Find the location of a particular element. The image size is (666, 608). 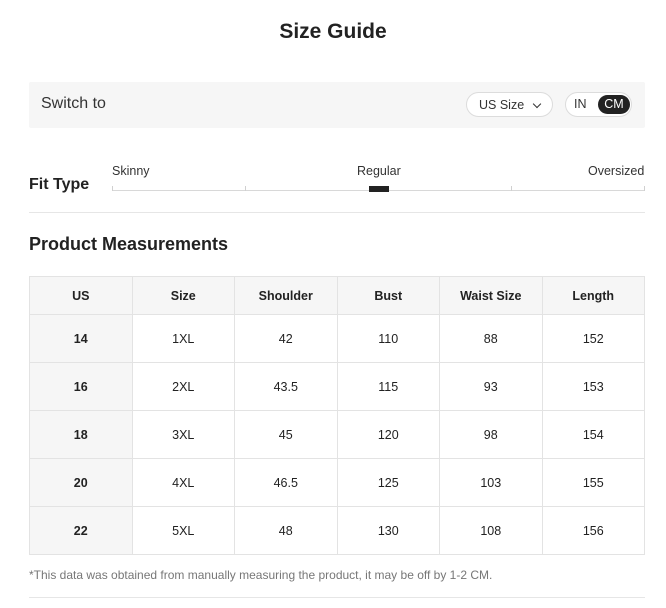

header-us: US is located at coordinates (81, 295).